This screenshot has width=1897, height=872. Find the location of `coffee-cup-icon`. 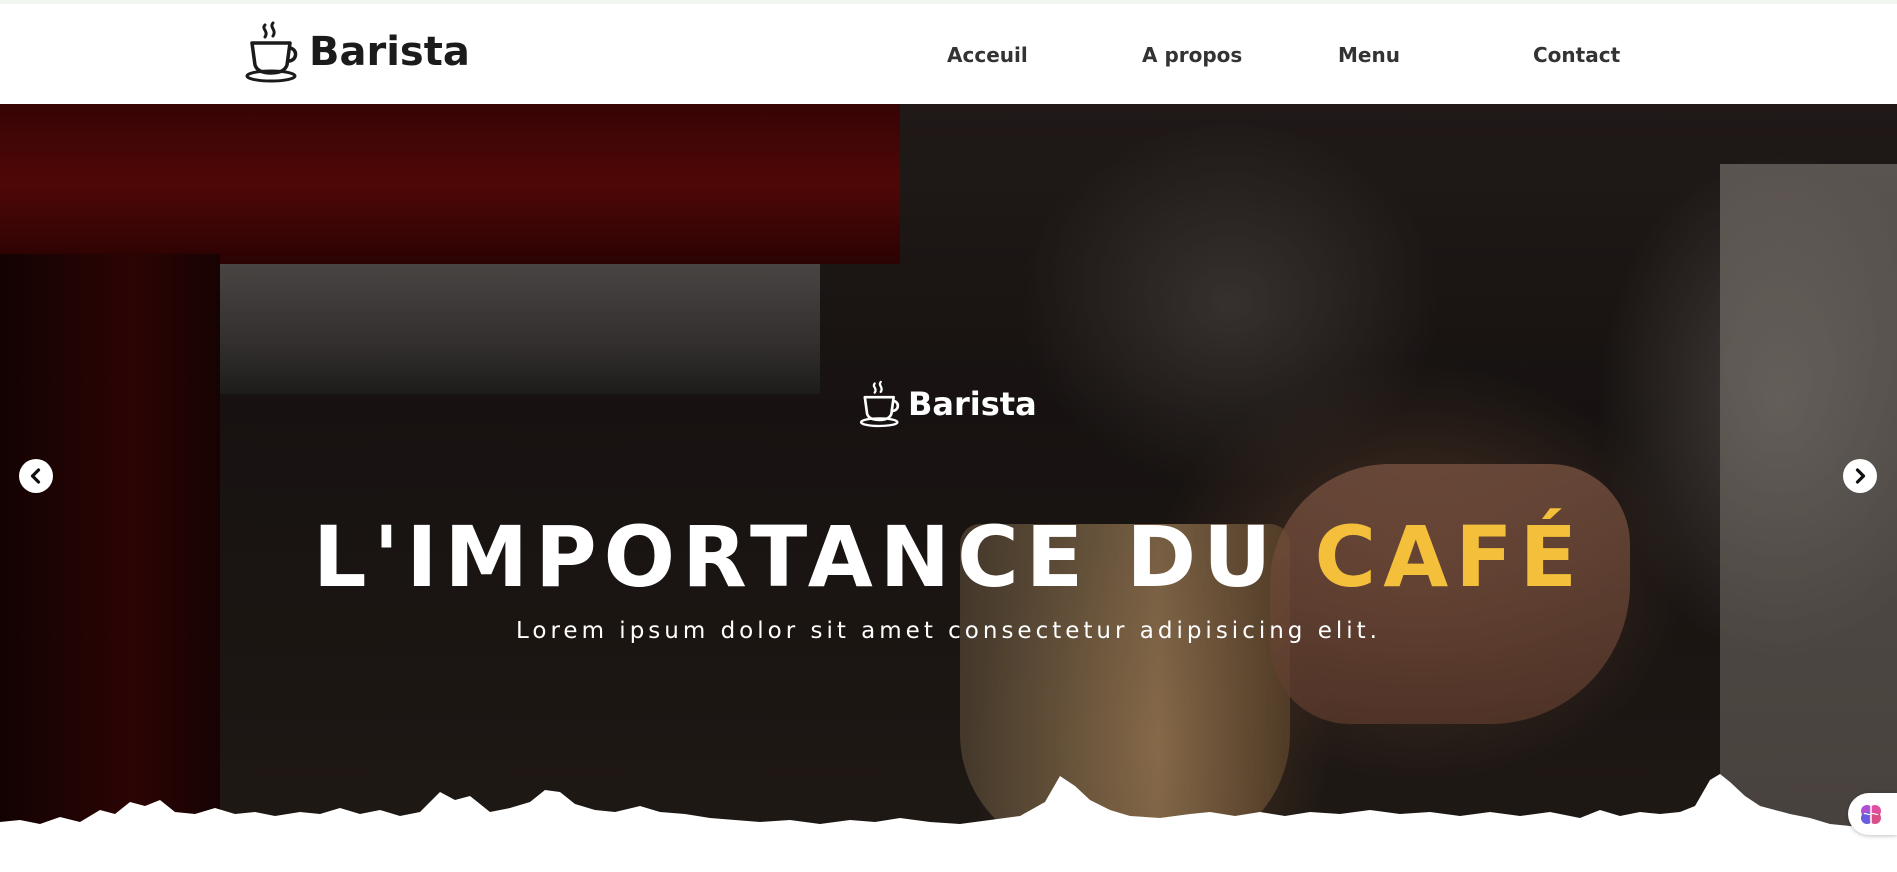

coffee-cup-icon is located at coordinates (879, 404).